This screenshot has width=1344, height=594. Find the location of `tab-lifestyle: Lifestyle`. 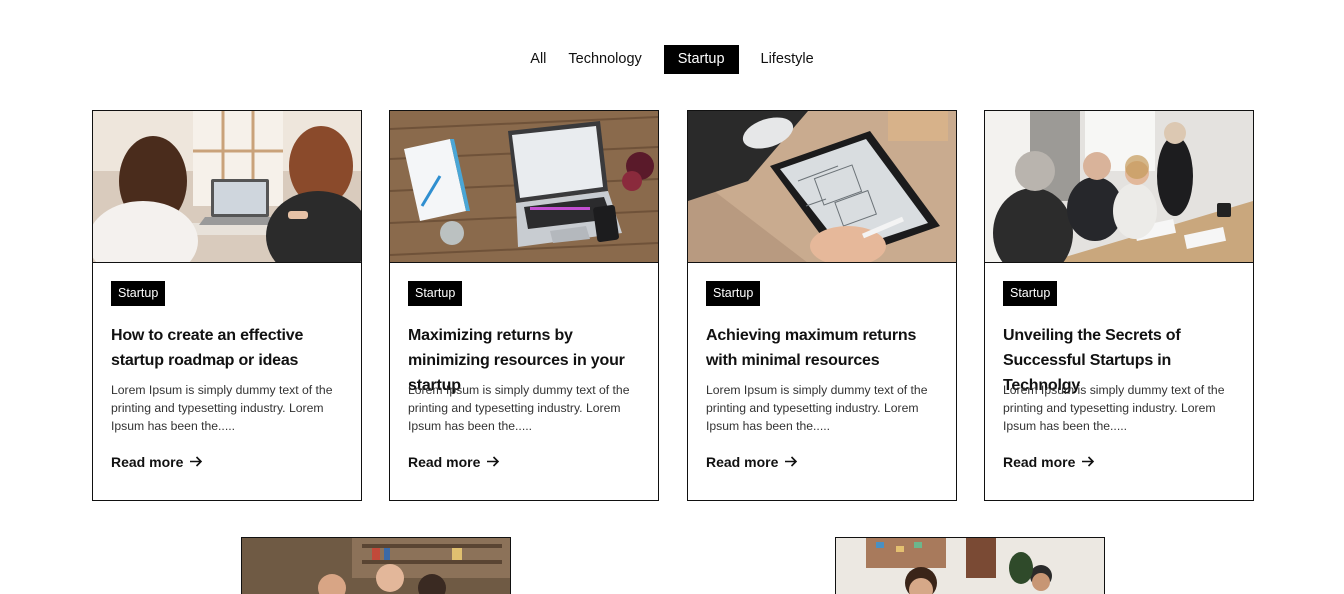

tab-lifestyle: Lifestyle is located at coordinates (787, 59).